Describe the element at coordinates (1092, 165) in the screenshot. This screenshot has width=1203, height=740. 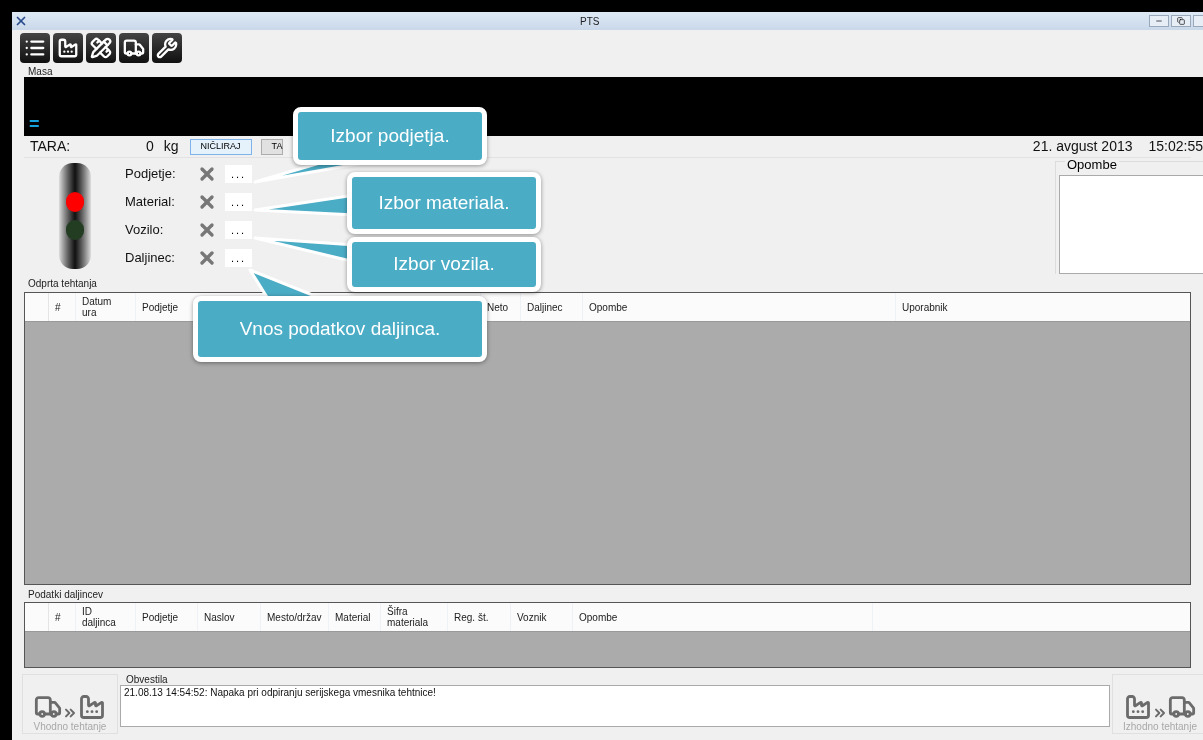
I see `notes-label: Opombe` at that location.